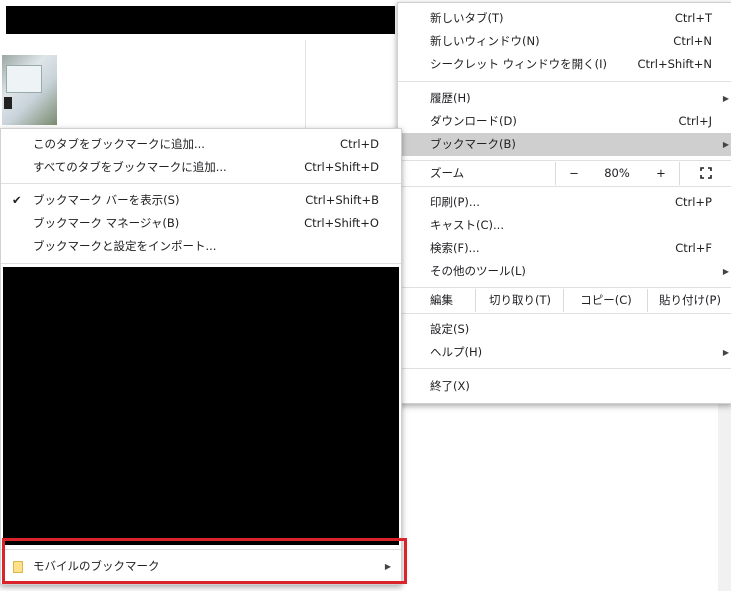 Image resolution: width=731 pixels, height=591 pixels. What do you see at coordinates (564, 18) in the screenshot?
I see `menu-item-new-tab: 新しいタブ(T) Ctrl+T` at bounding box center [564, 18].